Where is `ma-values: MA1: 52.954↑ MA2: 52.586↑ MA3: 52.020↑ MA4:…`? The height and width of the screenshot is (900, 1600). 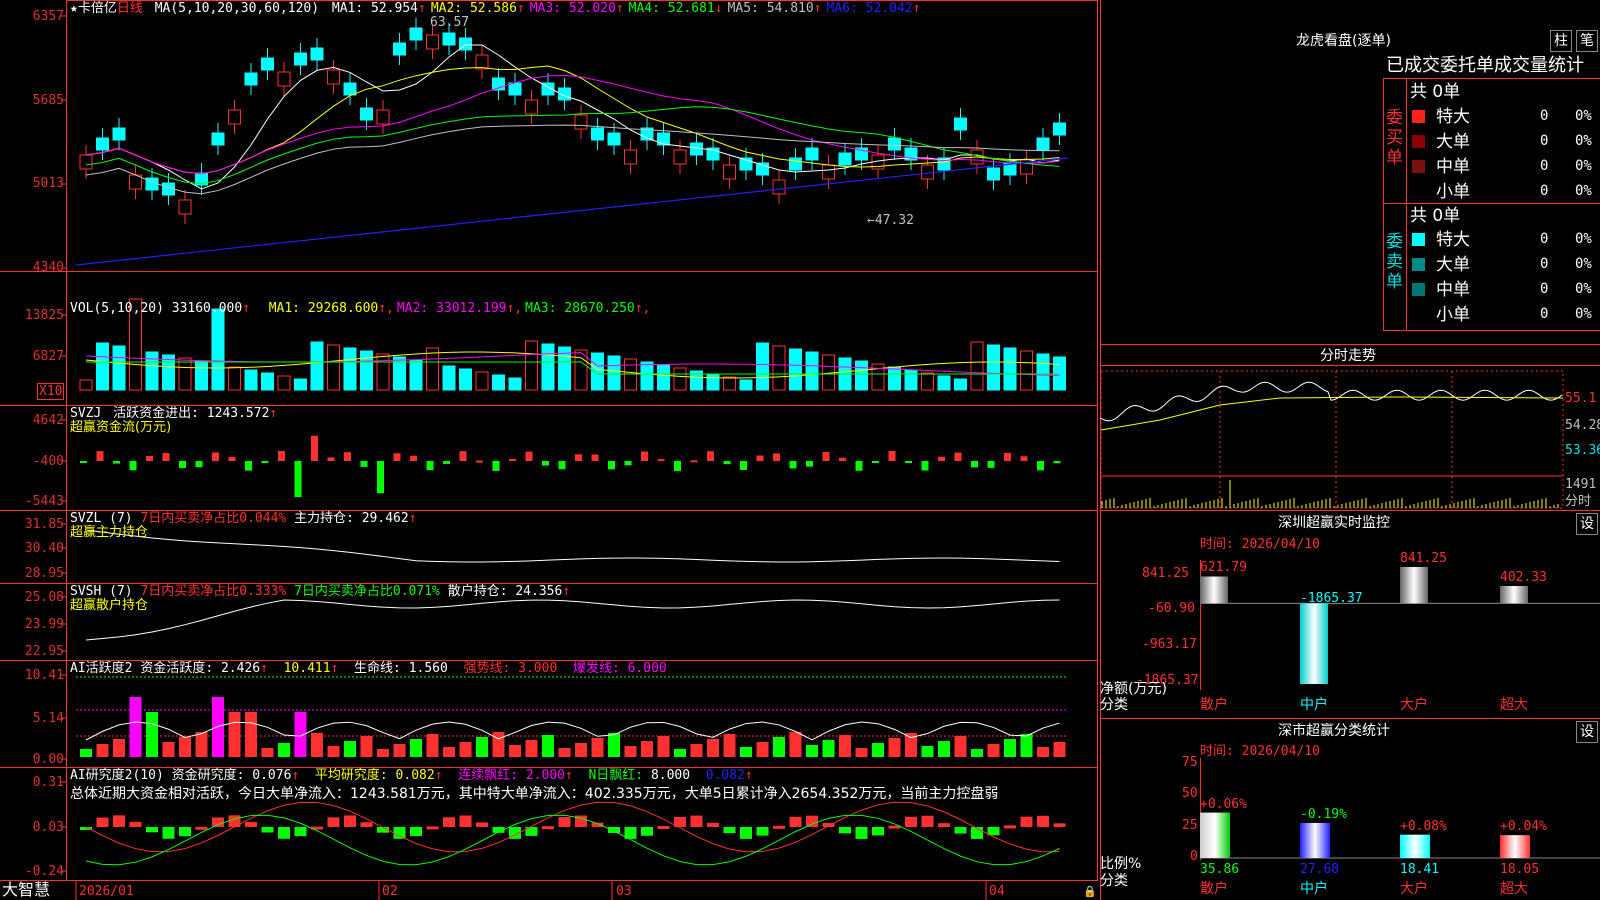
ma-values: MA1: 52.954↑ MA2: 52.586↑ MA3: 52.020↑ MA4:… is located at coordinates (626, 8).